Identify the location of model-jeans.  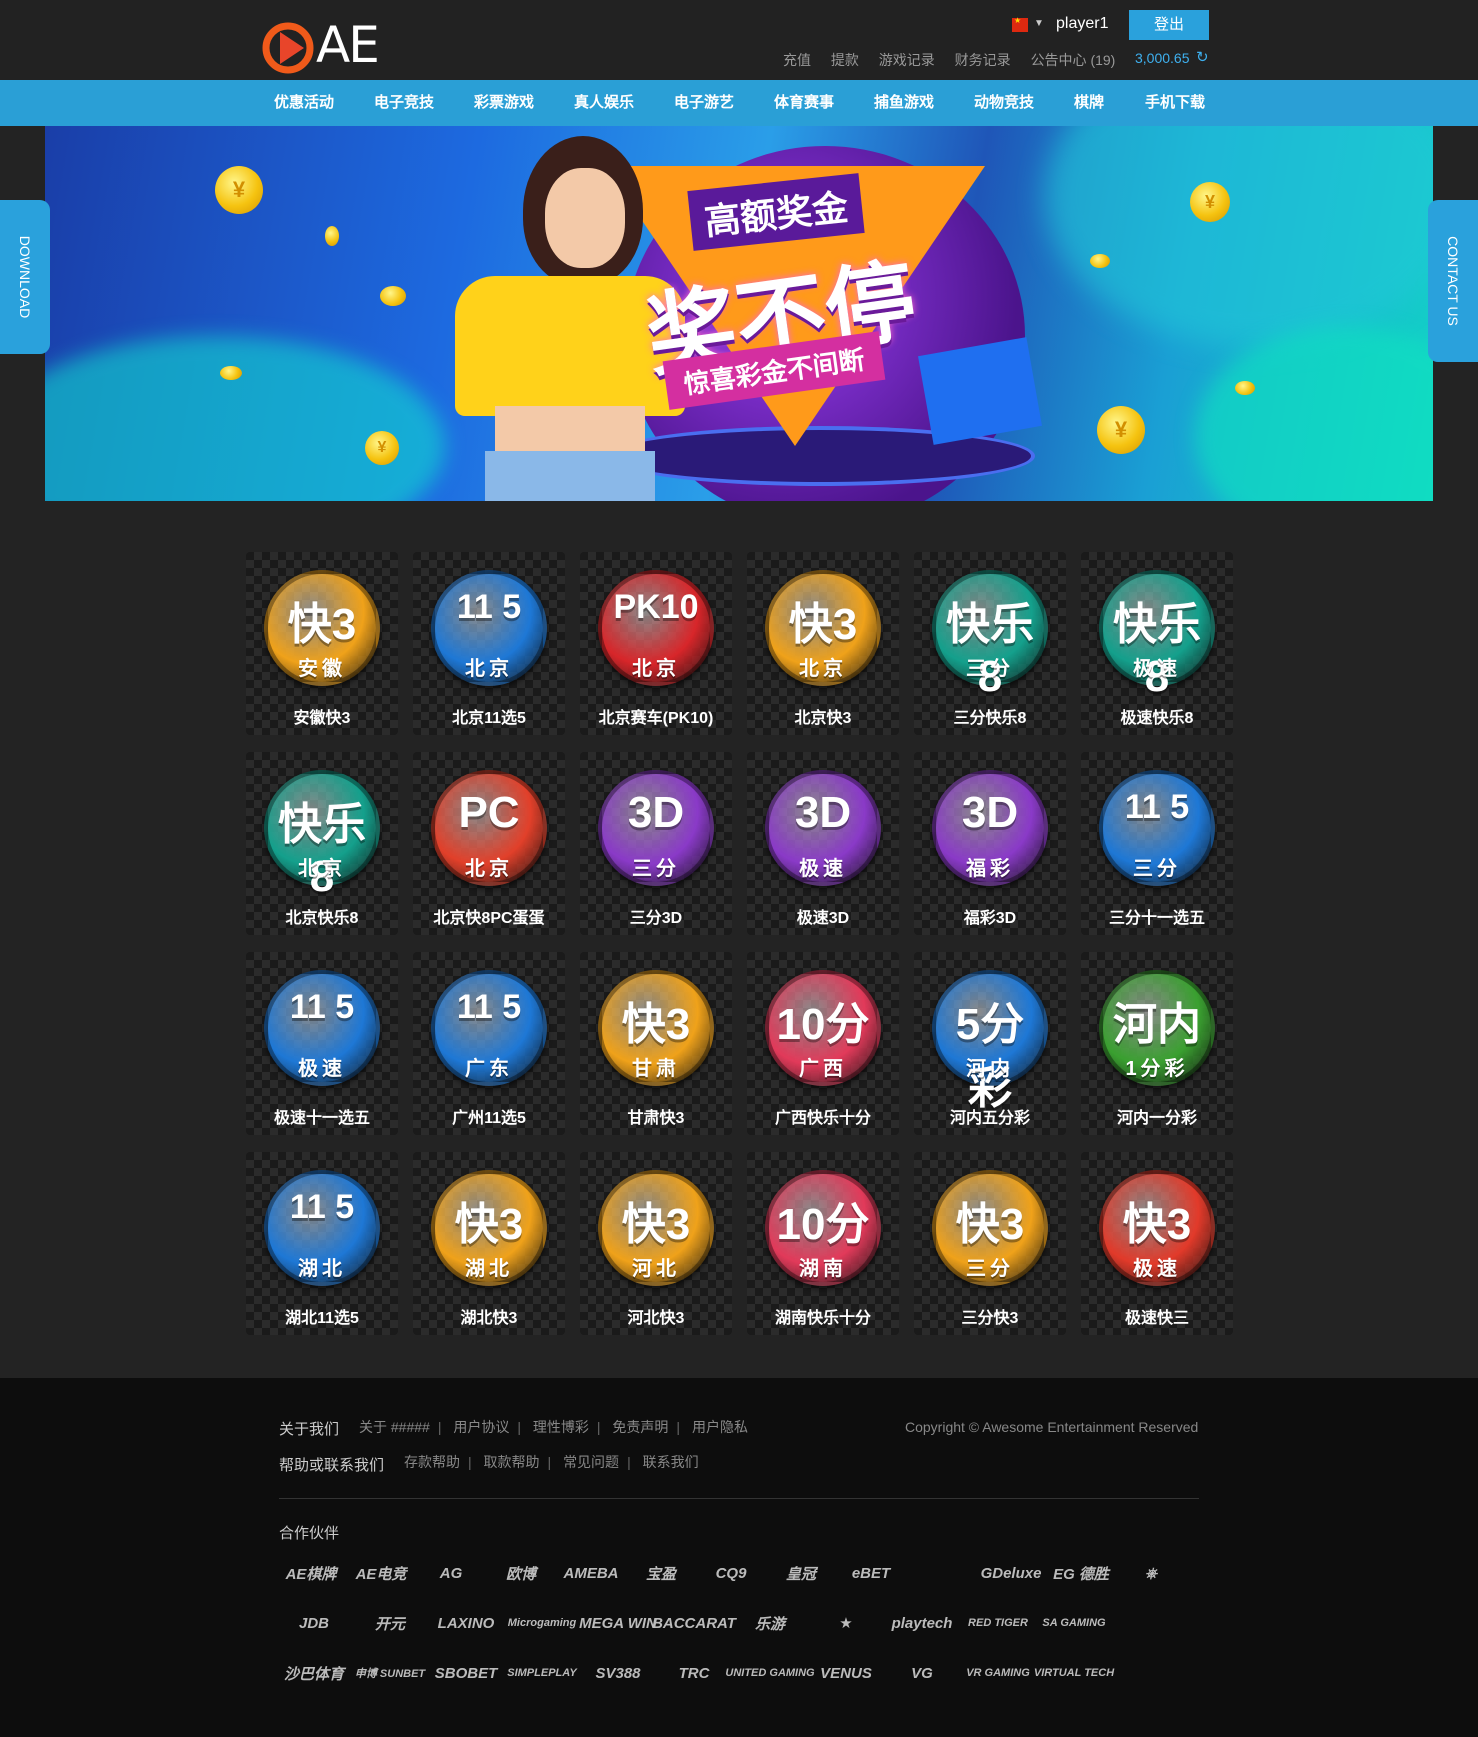
(570, 476).